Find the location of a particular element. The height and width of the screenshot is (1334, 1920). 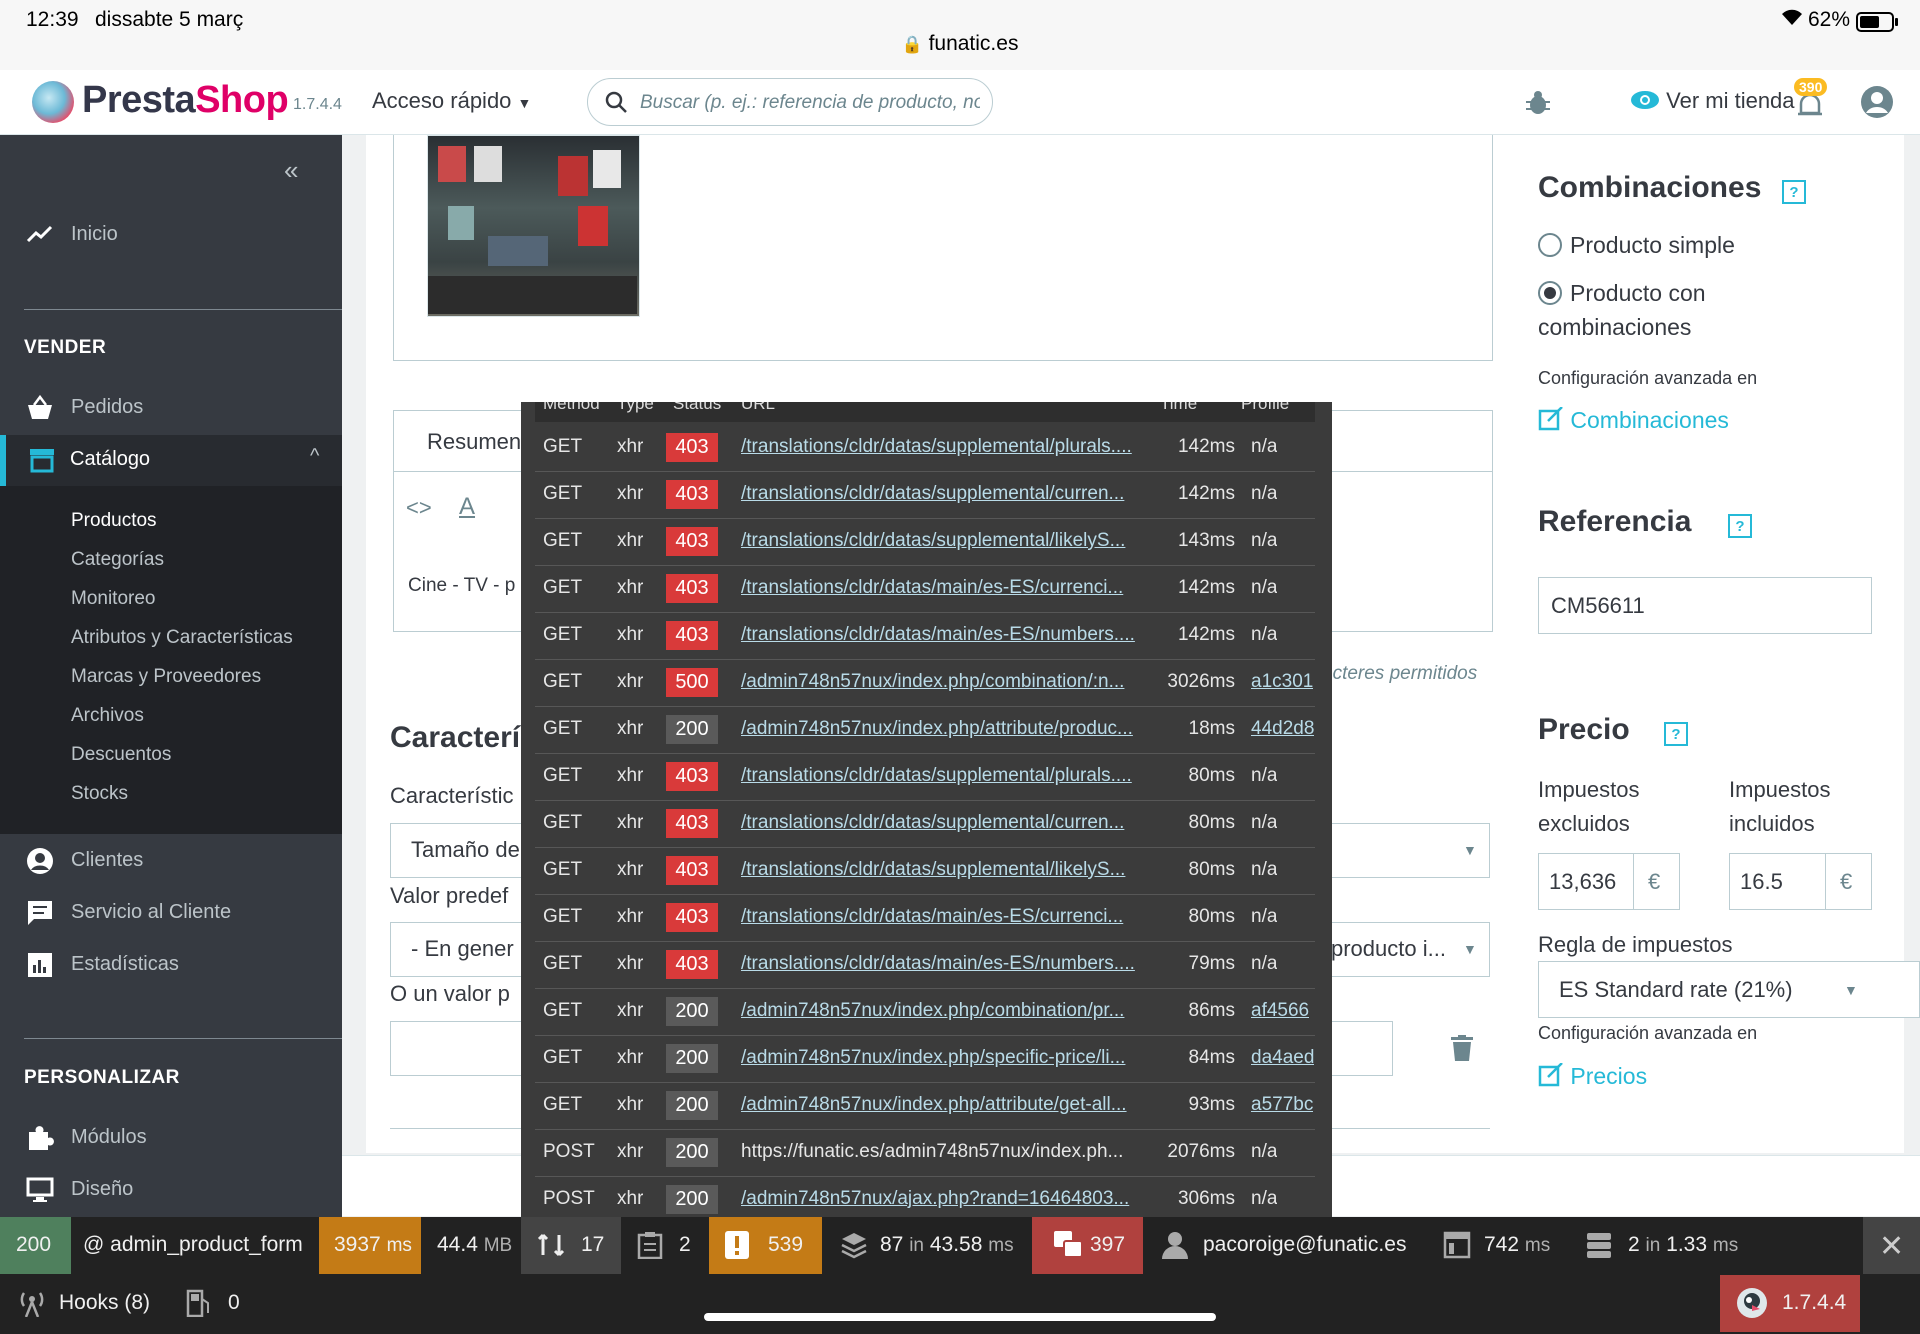

cache-block: 87 in 43.58 ms is located at coordinates (927, 1245).